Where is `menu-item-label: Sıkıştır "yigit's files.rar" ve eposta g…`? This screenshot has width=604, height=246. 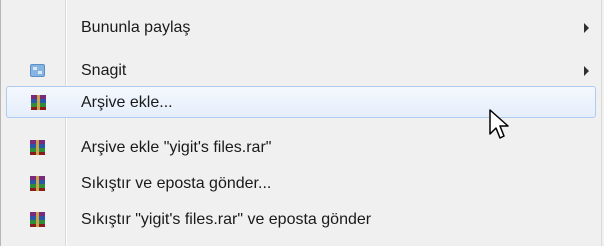 menu-item-label: Sıkıştır "yigit's files.rar" ve eposta g… is located at coordinates (226, 219).